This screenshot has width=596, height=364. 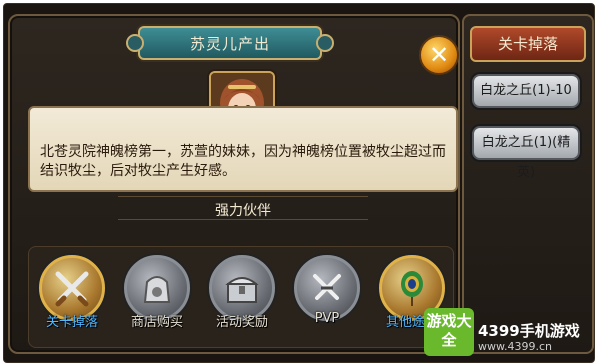 I want to click on source-shop: 商店购买, so click(x=157, y=292).